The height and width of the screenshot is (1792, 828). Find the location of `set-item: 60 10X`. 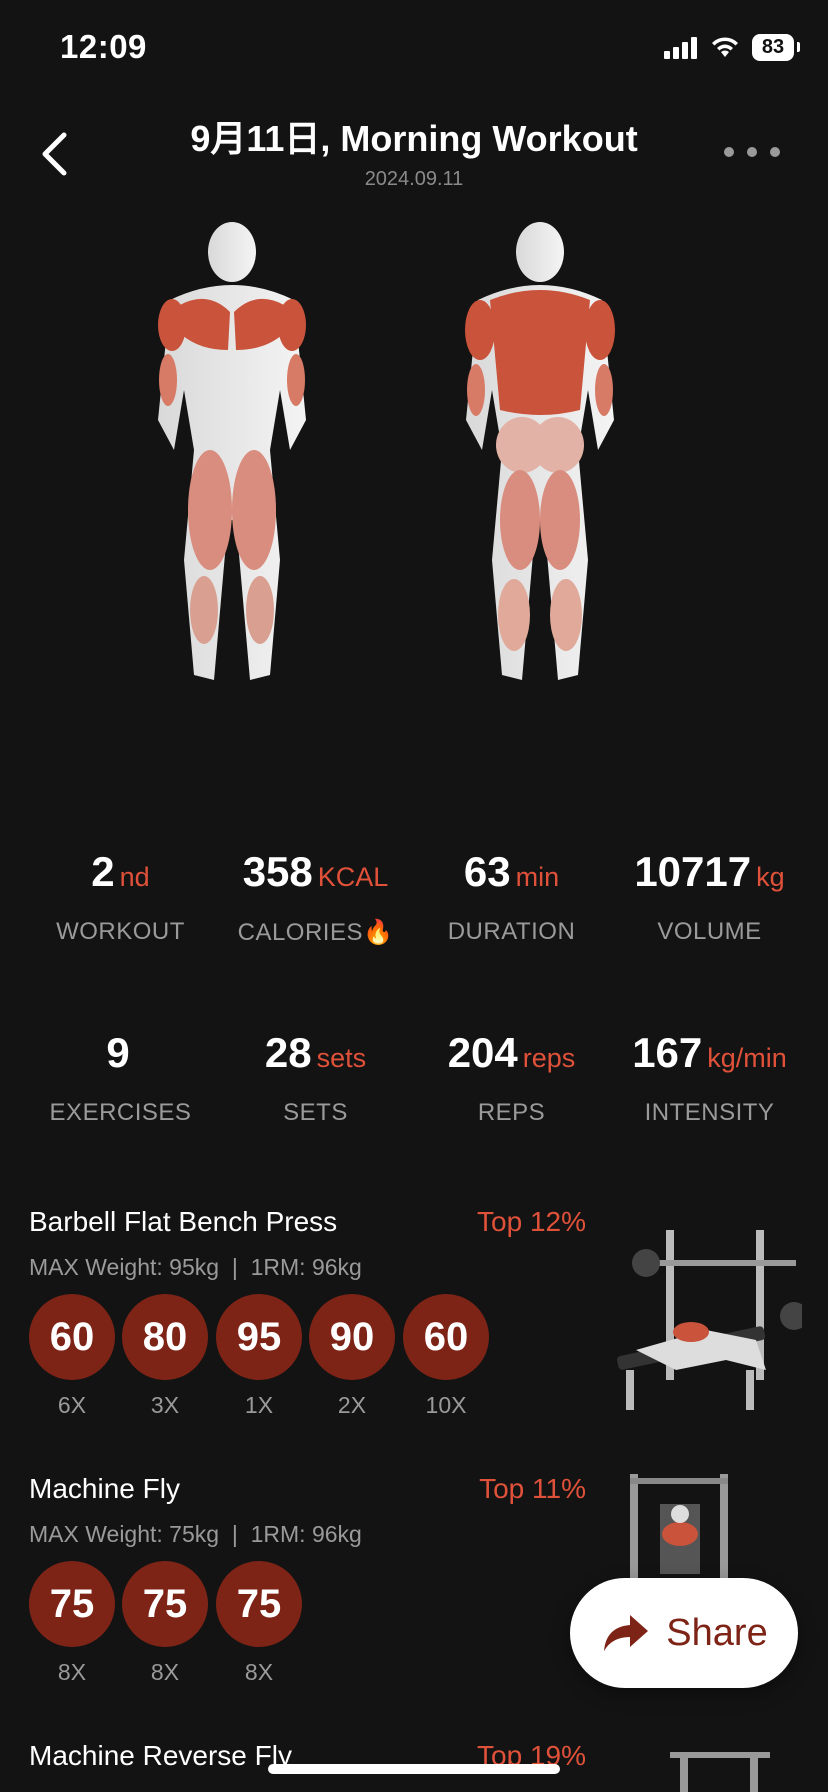

set-item: 60 10X is located at coordinates (446, 1356).